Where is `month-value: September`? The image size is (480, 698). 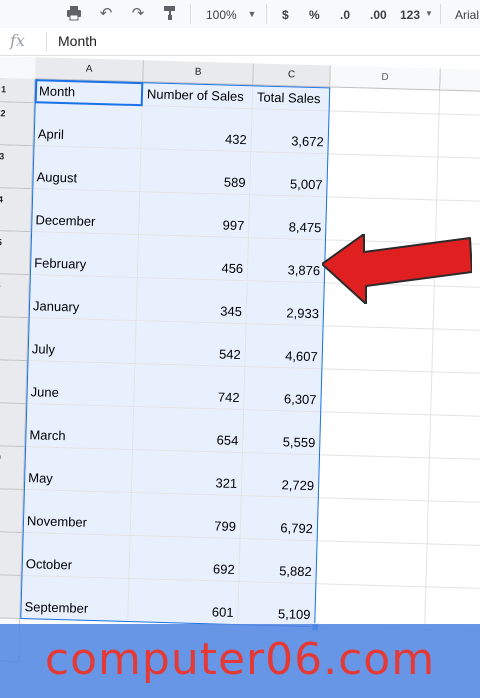 month-value: September is located at coordinates (56, 607).